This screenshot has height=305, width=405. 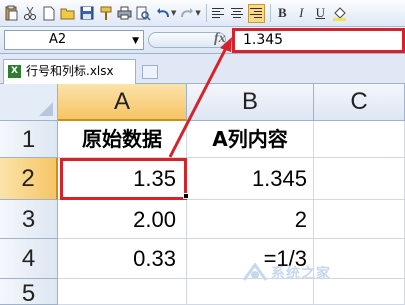 I want to click on underline-button: U, so click(x=320, y=13).